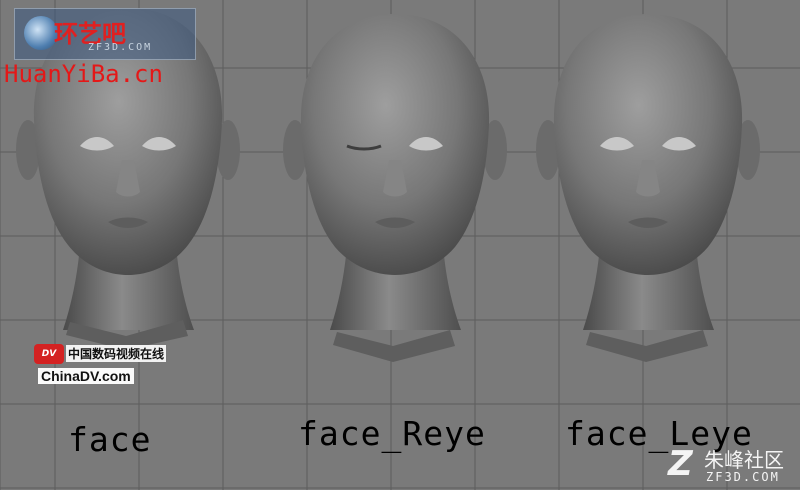 This screenshot has height=490, width=800. Describe the element at coordinates (744, 460) in the screenshot. I see `zf3d-cn-text: 朱峰社区` at that location.